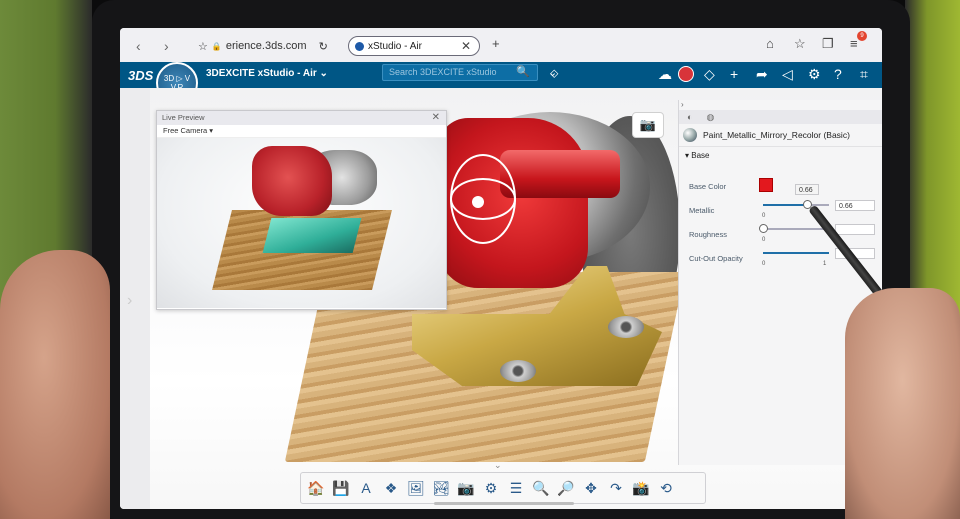 This screenshot has width=960, height=519. What do you see at coordinates (796, 253) in the screenshot?
I see `cutout-slider-fill` at bounding box center [796, 253].